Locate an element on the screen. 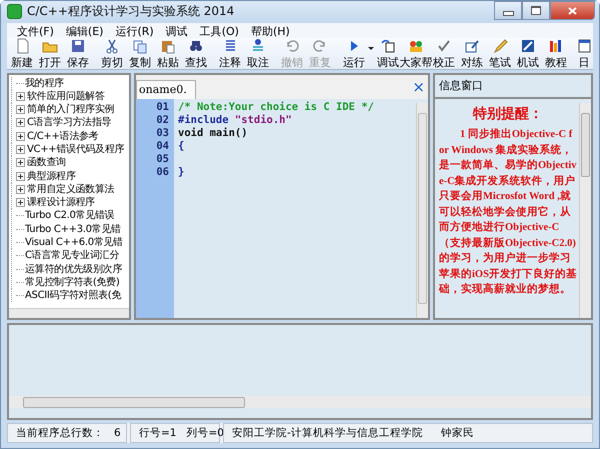  line-number: 03 is located at coordinates (162, 133).